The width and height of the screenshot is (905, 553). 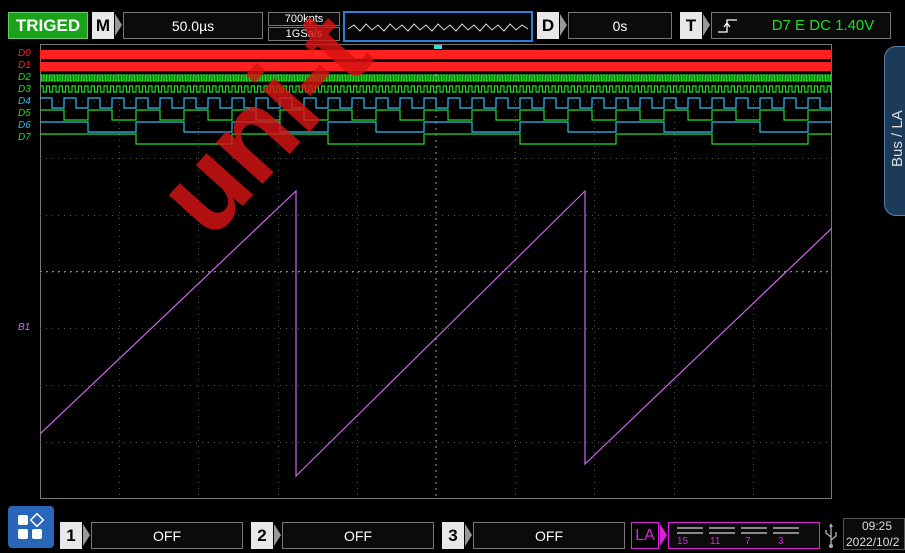 What do you see at coordinates (24, 77) in the screenshot?
I see `channel-label-d2: D2` at bounding box center [24, 77].